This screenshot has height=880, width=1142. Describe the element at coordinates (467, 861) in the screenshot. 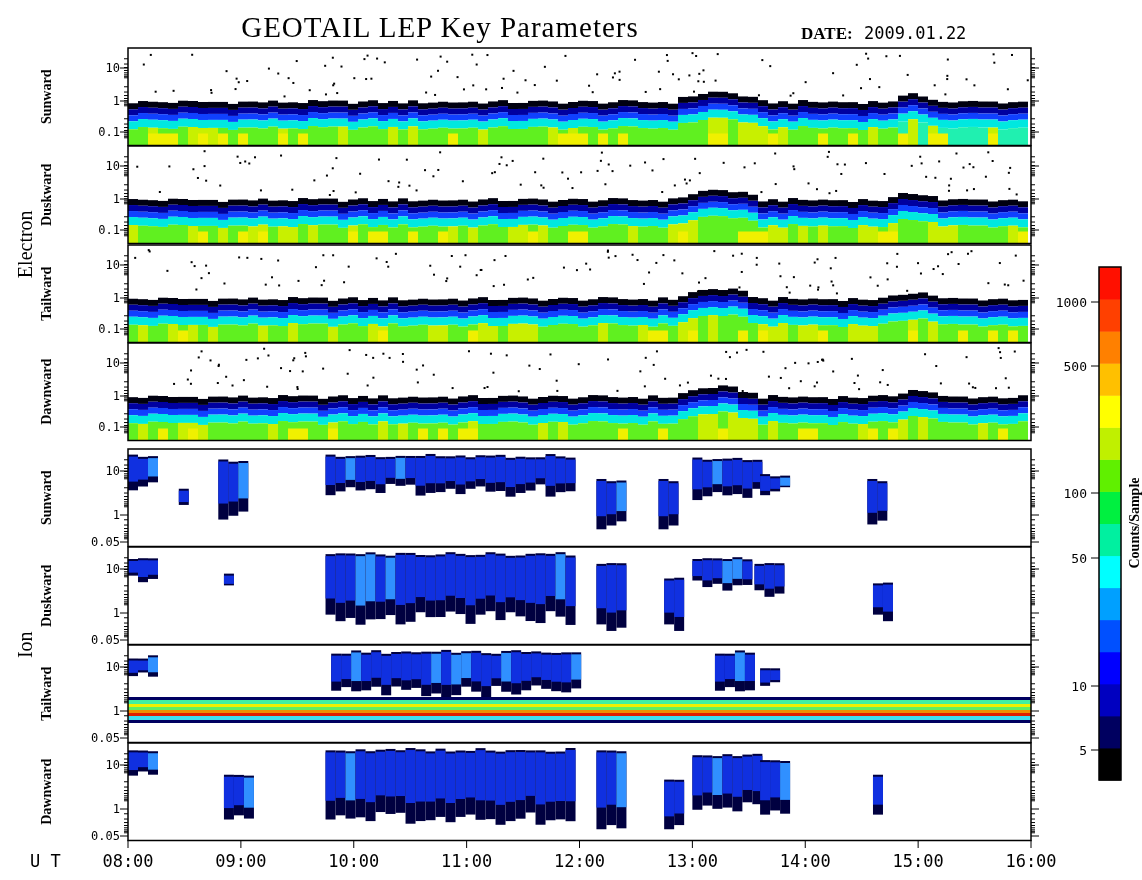

I see `x-tick-label: 11:00` at that location.